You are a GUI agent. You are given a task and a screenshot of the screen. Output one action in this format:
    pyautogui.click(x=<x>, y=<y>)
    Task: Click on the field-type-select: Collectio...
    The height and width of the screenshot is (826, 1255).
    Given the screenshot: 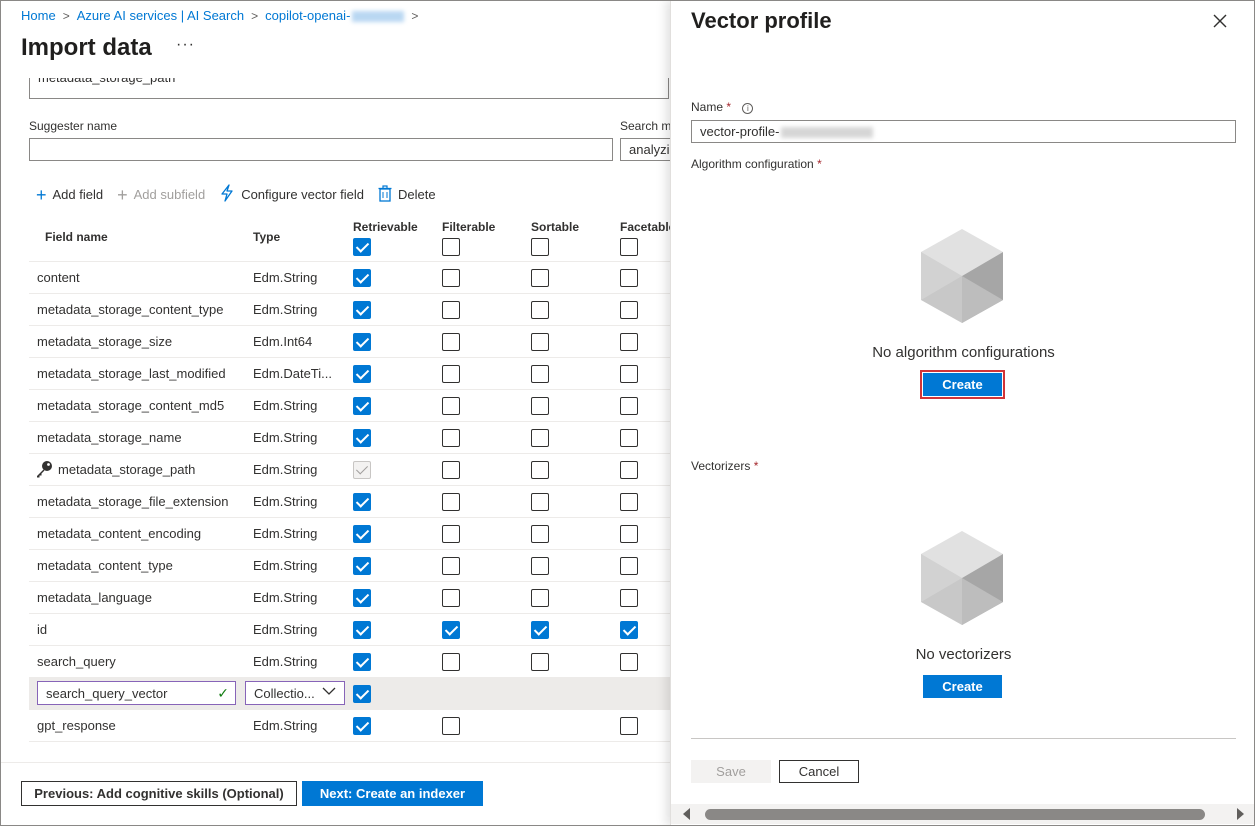 What is the action you would take?
    pyautogui.click(x=295, y=693)
    